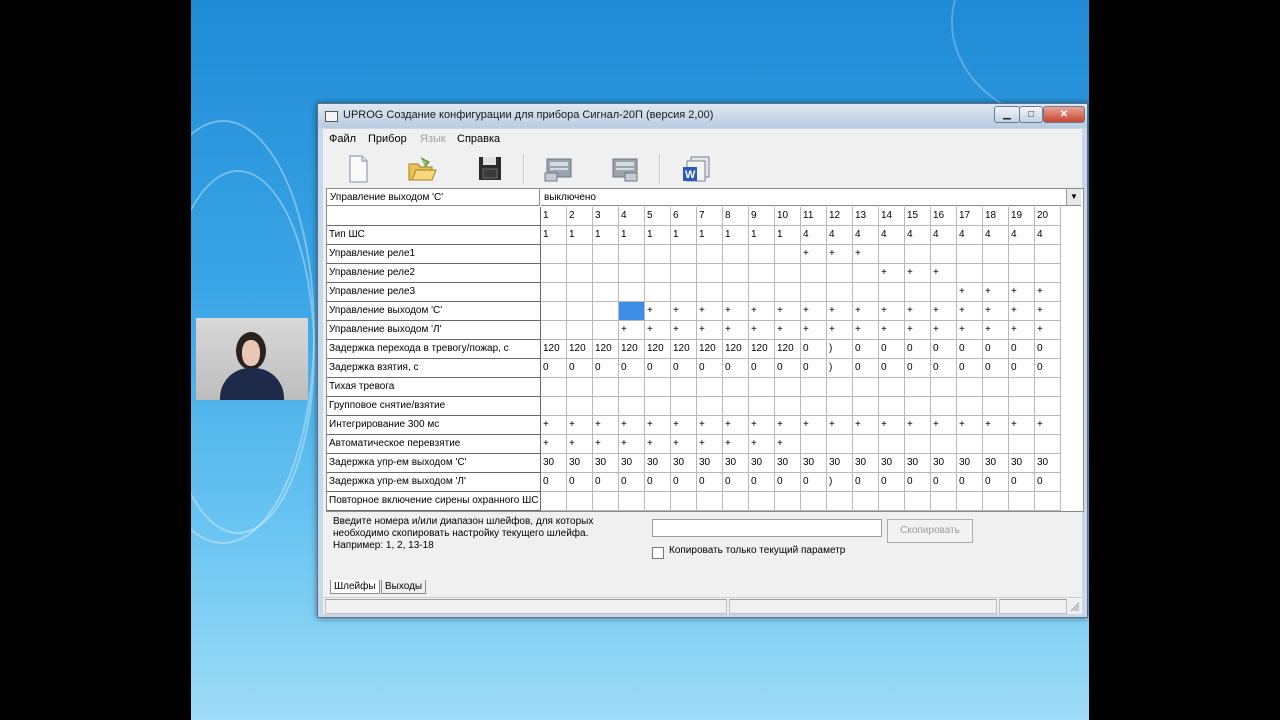 The width and height of the screenshot is (1280, 720). What do you see at coordinates (422, 169) in the screenshot?
I see `open-folder-icon` at bounding box center [422, 169].